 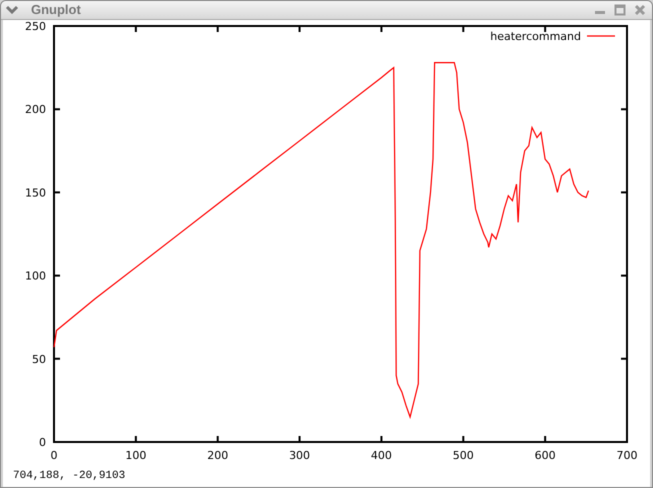 What do you see at coordinates (12, 10) in the screenshot?
I see `chevron-icon` at bounding box center [12, 10].